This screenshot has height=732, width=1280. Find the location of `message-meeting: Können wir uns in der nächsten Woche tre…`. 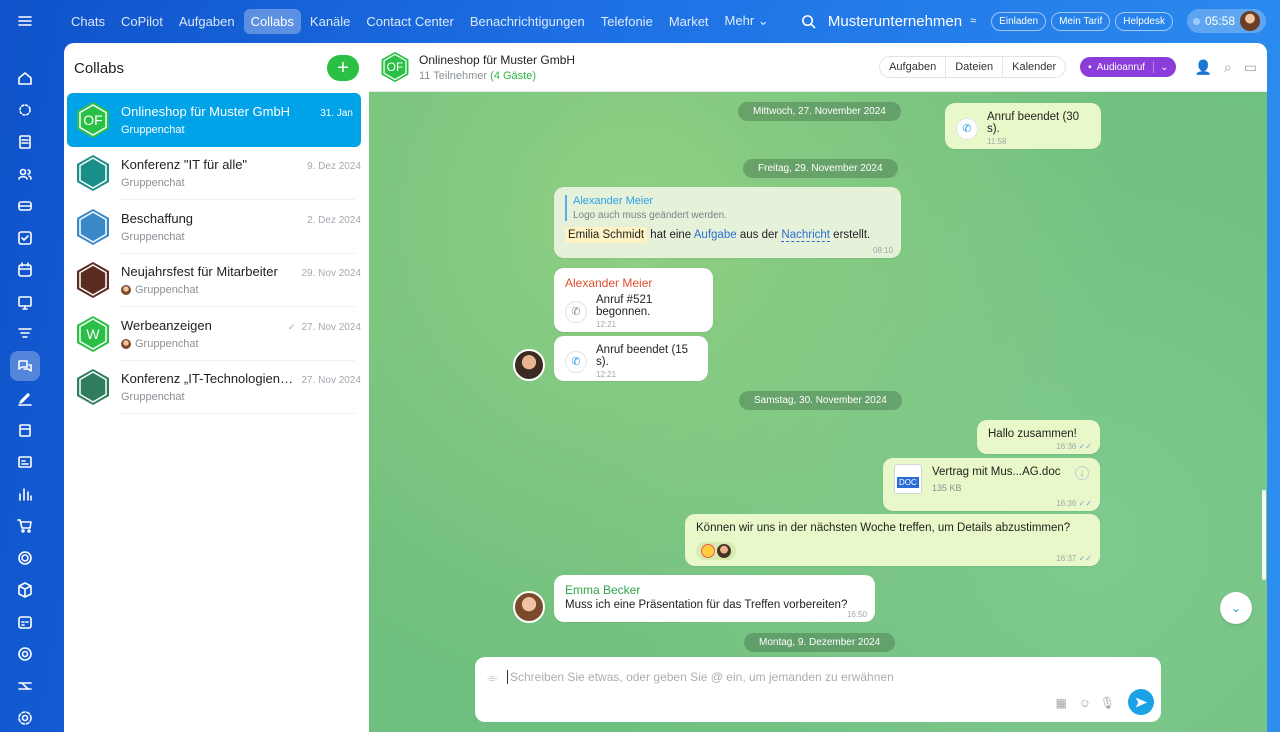

message-meeting: Können wir uns in der nächsten Woche tre… is located at coordinates (892, 540).